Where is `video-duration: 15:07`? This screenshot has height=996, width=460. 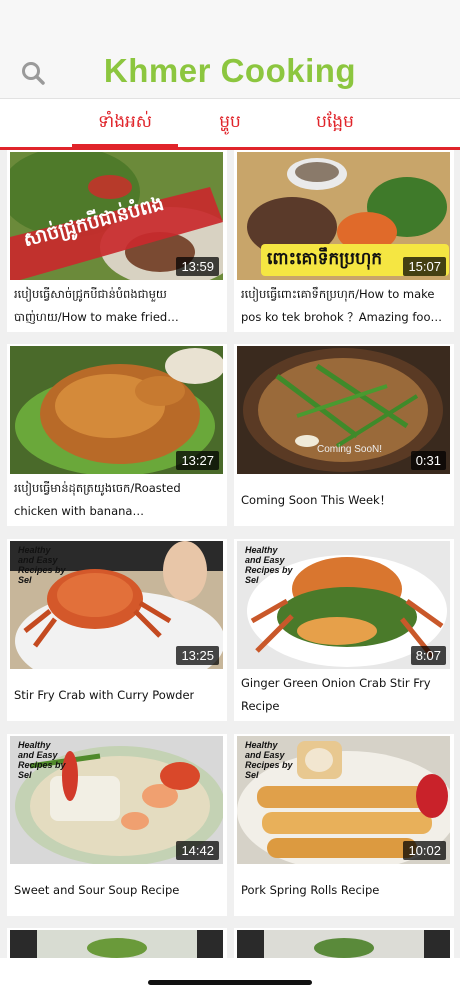 video-duration: 15:07 is located at coordinates (424, 266).